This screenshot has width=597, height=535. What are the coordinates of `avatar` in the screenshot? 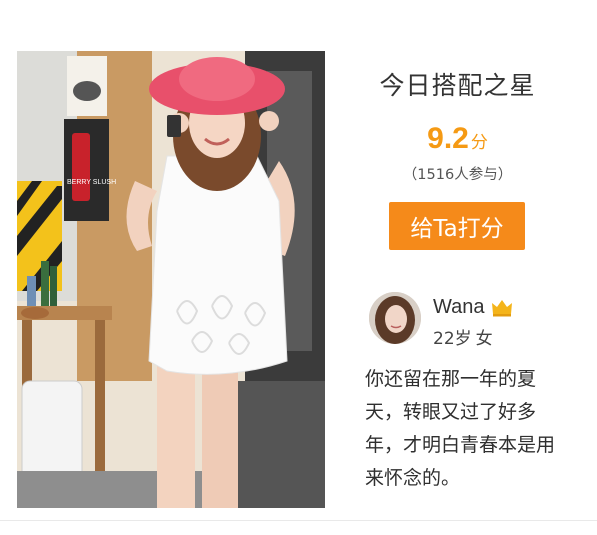 It's located at (395, 318).